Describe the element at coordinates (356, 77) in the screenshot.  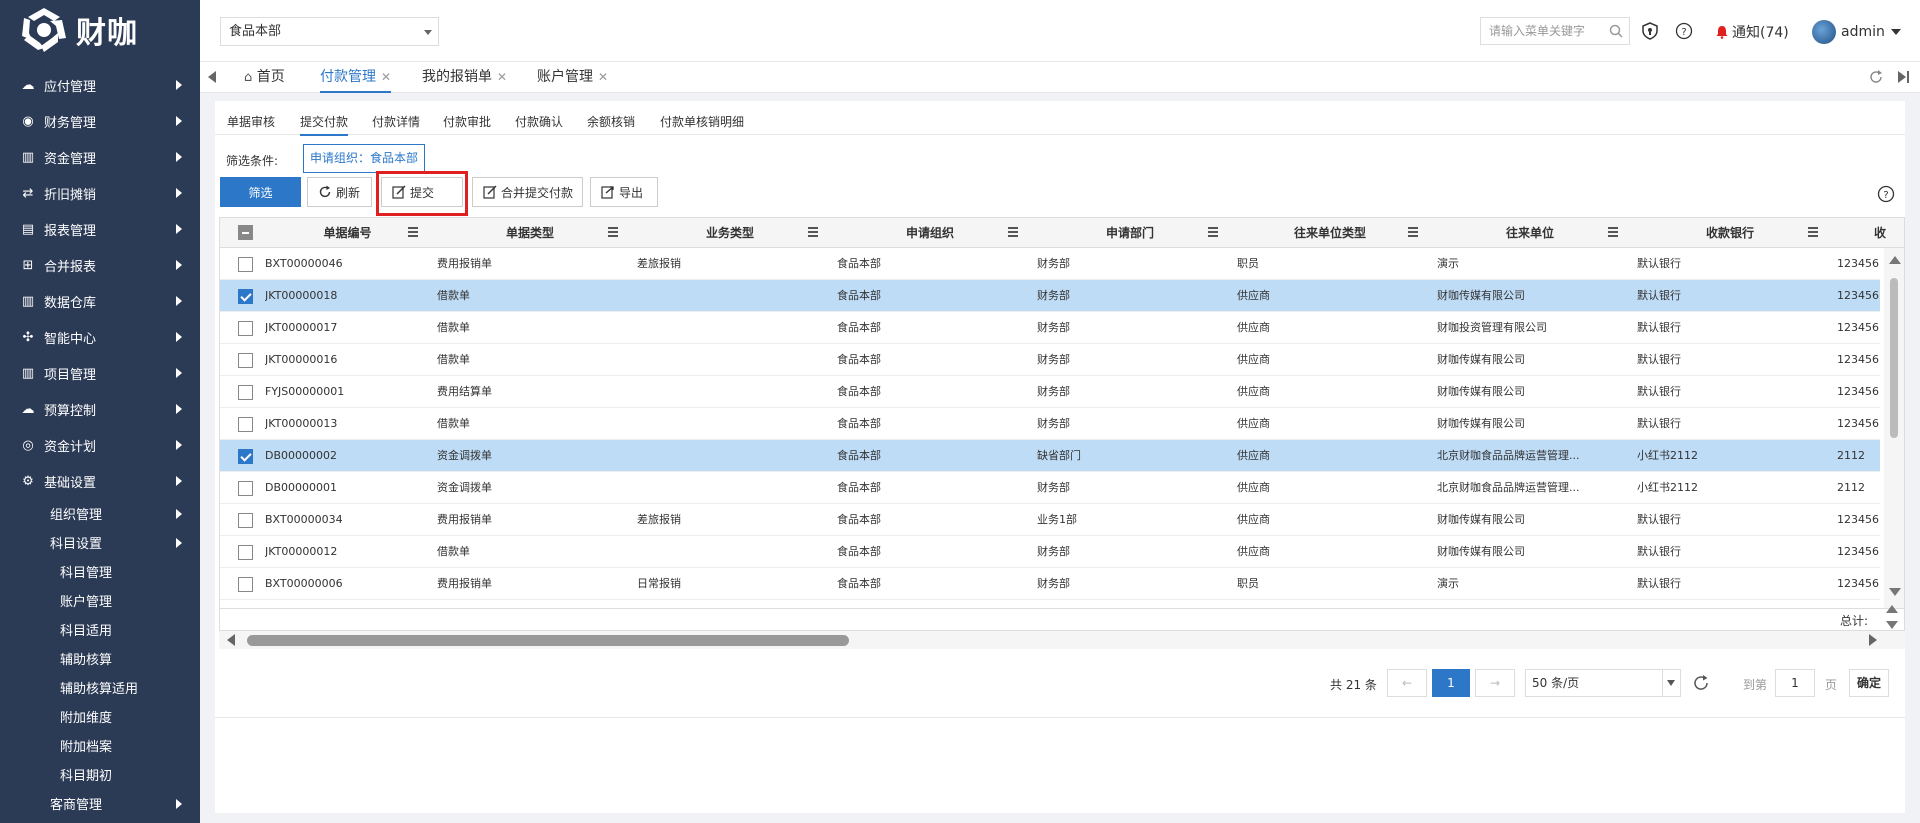
I see `tab-payment-management: 付款管理 ✕` at that location.